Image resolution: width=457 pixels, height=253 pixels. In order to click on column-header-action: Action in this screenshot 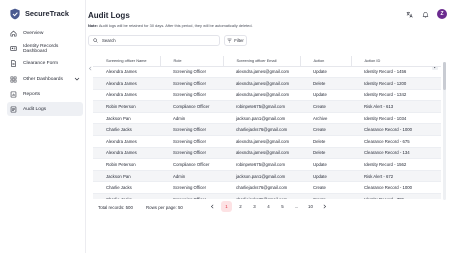, I will do `click(325, 61)`.